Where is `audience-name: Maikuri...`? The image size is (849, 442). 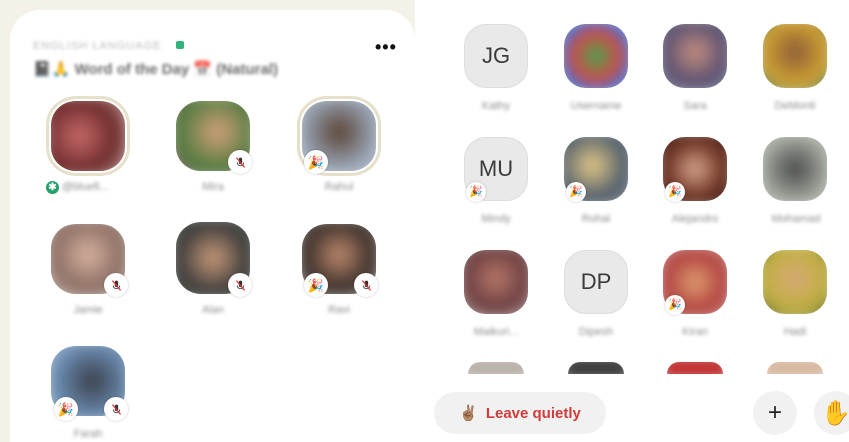
audience-name: Maikuri... is located at coordinates (496, 332).